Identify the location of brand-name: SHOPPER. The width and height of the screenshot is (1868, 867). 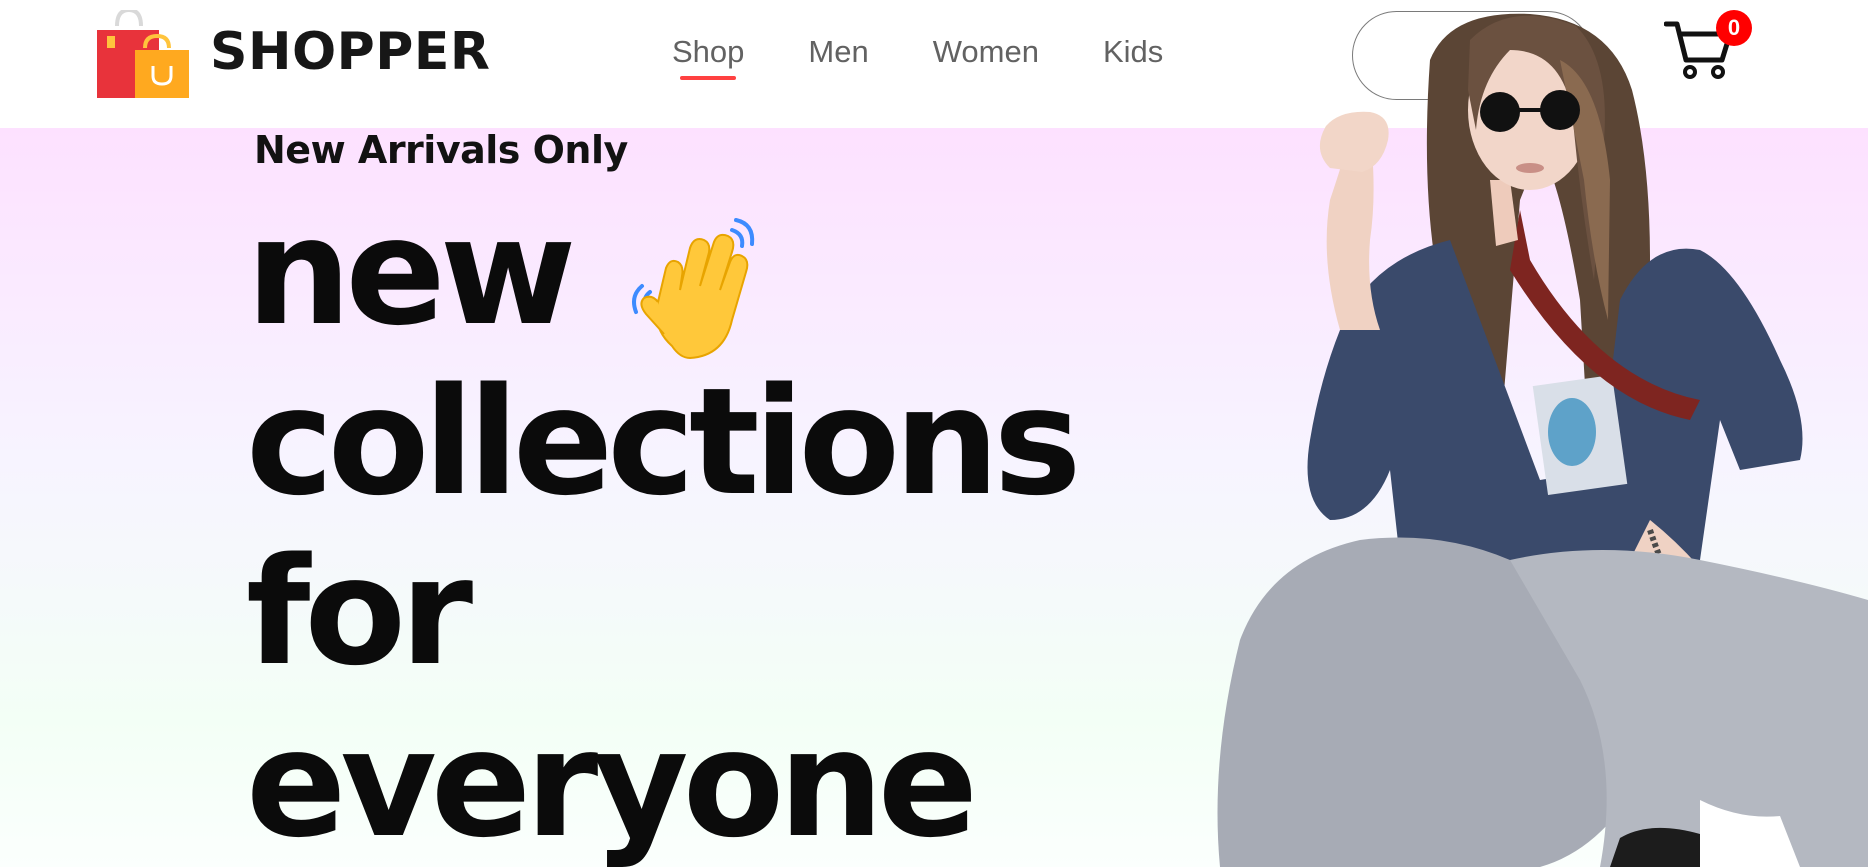
(350, 52).